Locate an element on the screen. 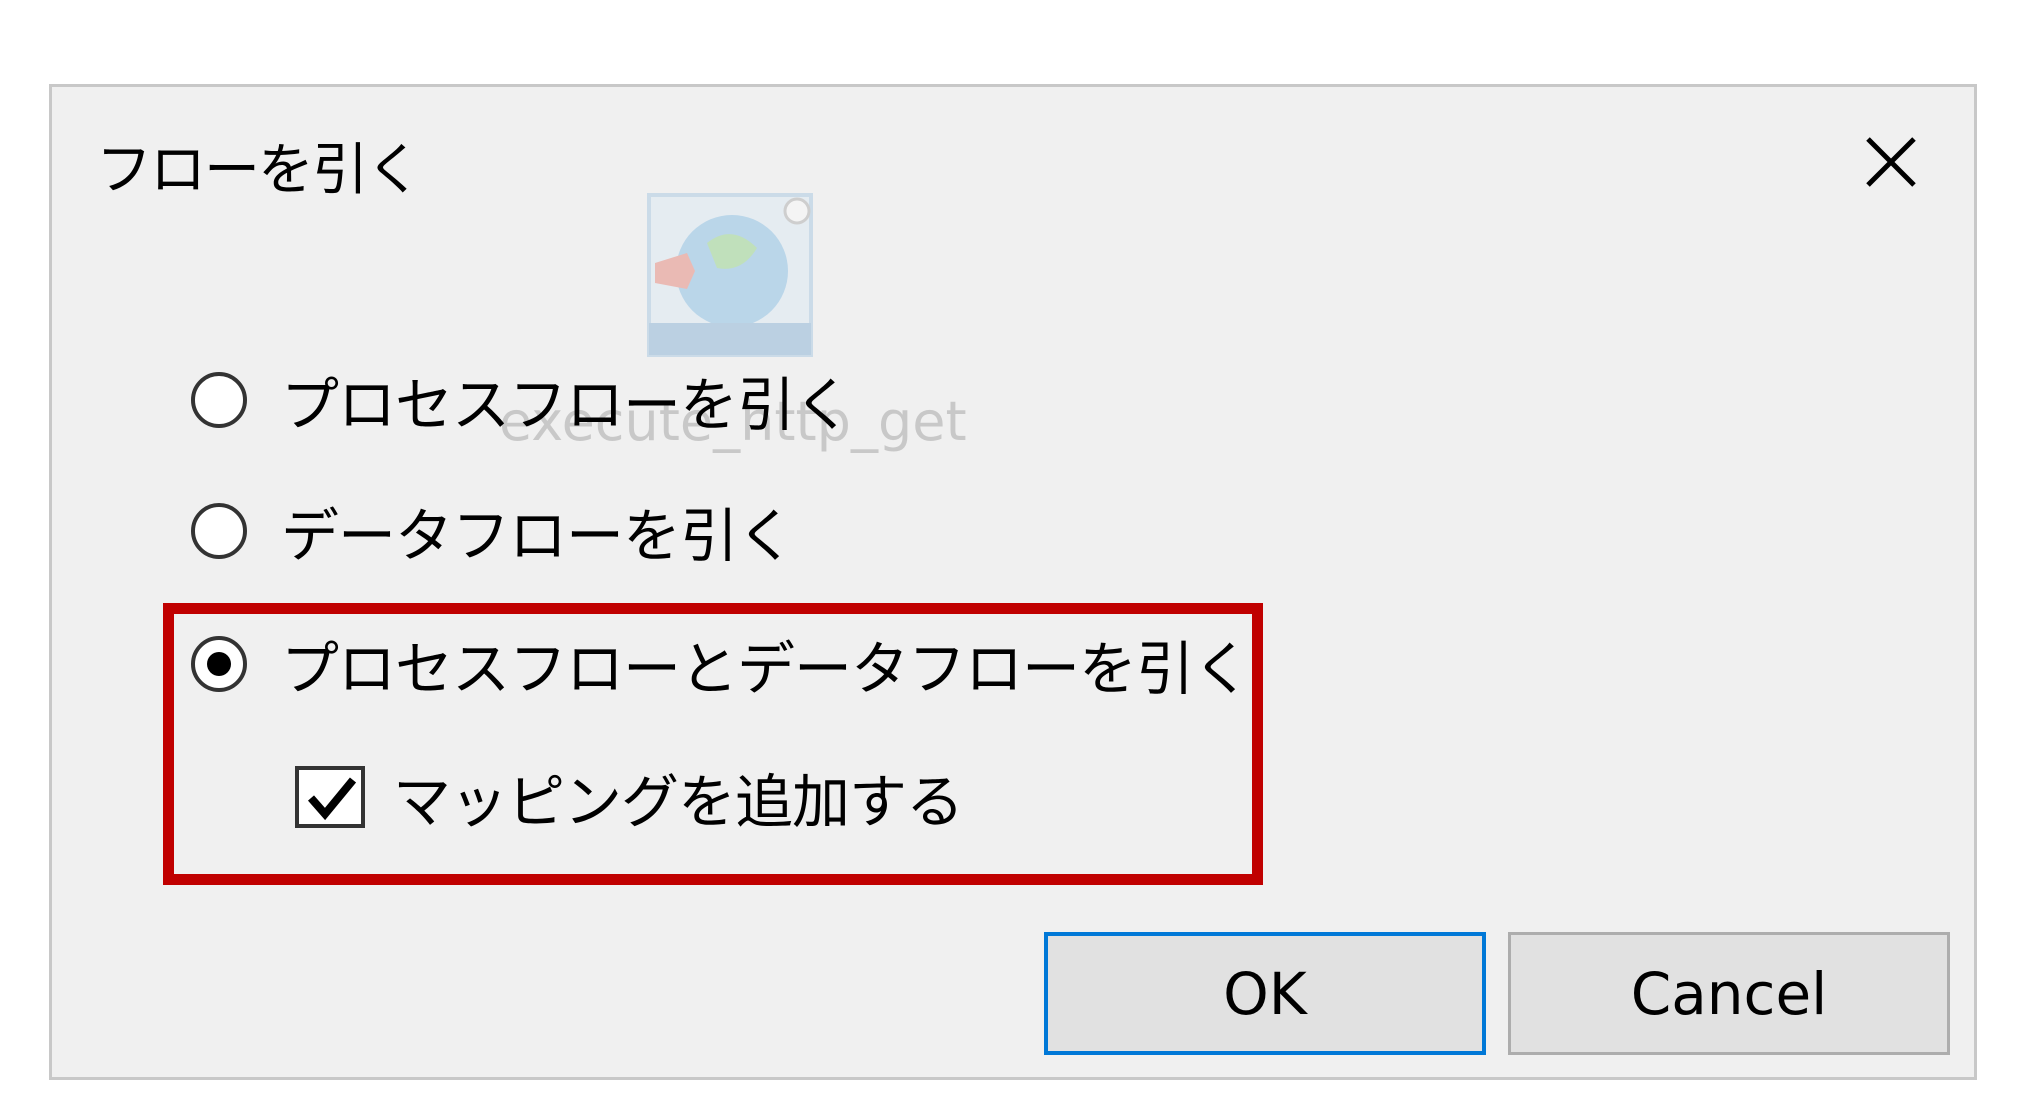 This screenshot has width=2022, height=1113. close-button is located at coordinates (1891, 162).